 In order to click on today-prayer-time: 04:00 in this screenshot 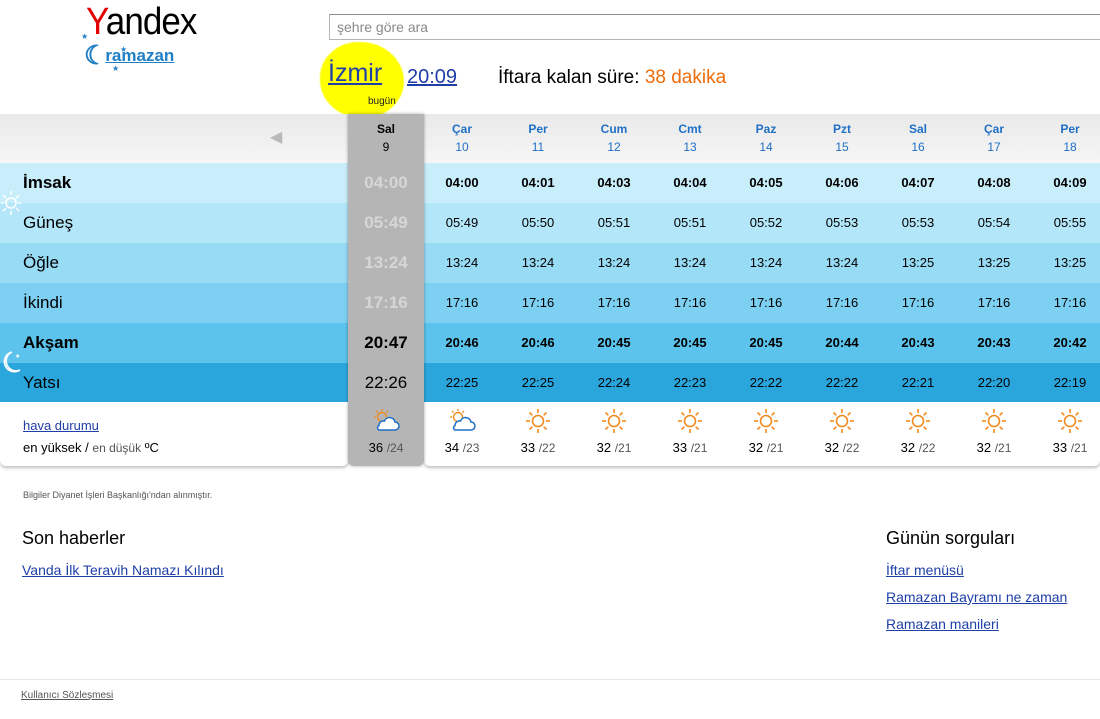, I will do `click(386, 182)`.